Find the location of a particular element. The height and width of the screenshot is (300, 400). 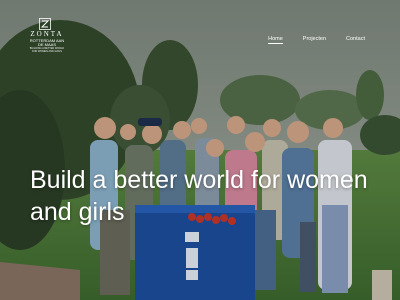

main-nav: Home Projecten Contact is located at coordinates (316, 40).